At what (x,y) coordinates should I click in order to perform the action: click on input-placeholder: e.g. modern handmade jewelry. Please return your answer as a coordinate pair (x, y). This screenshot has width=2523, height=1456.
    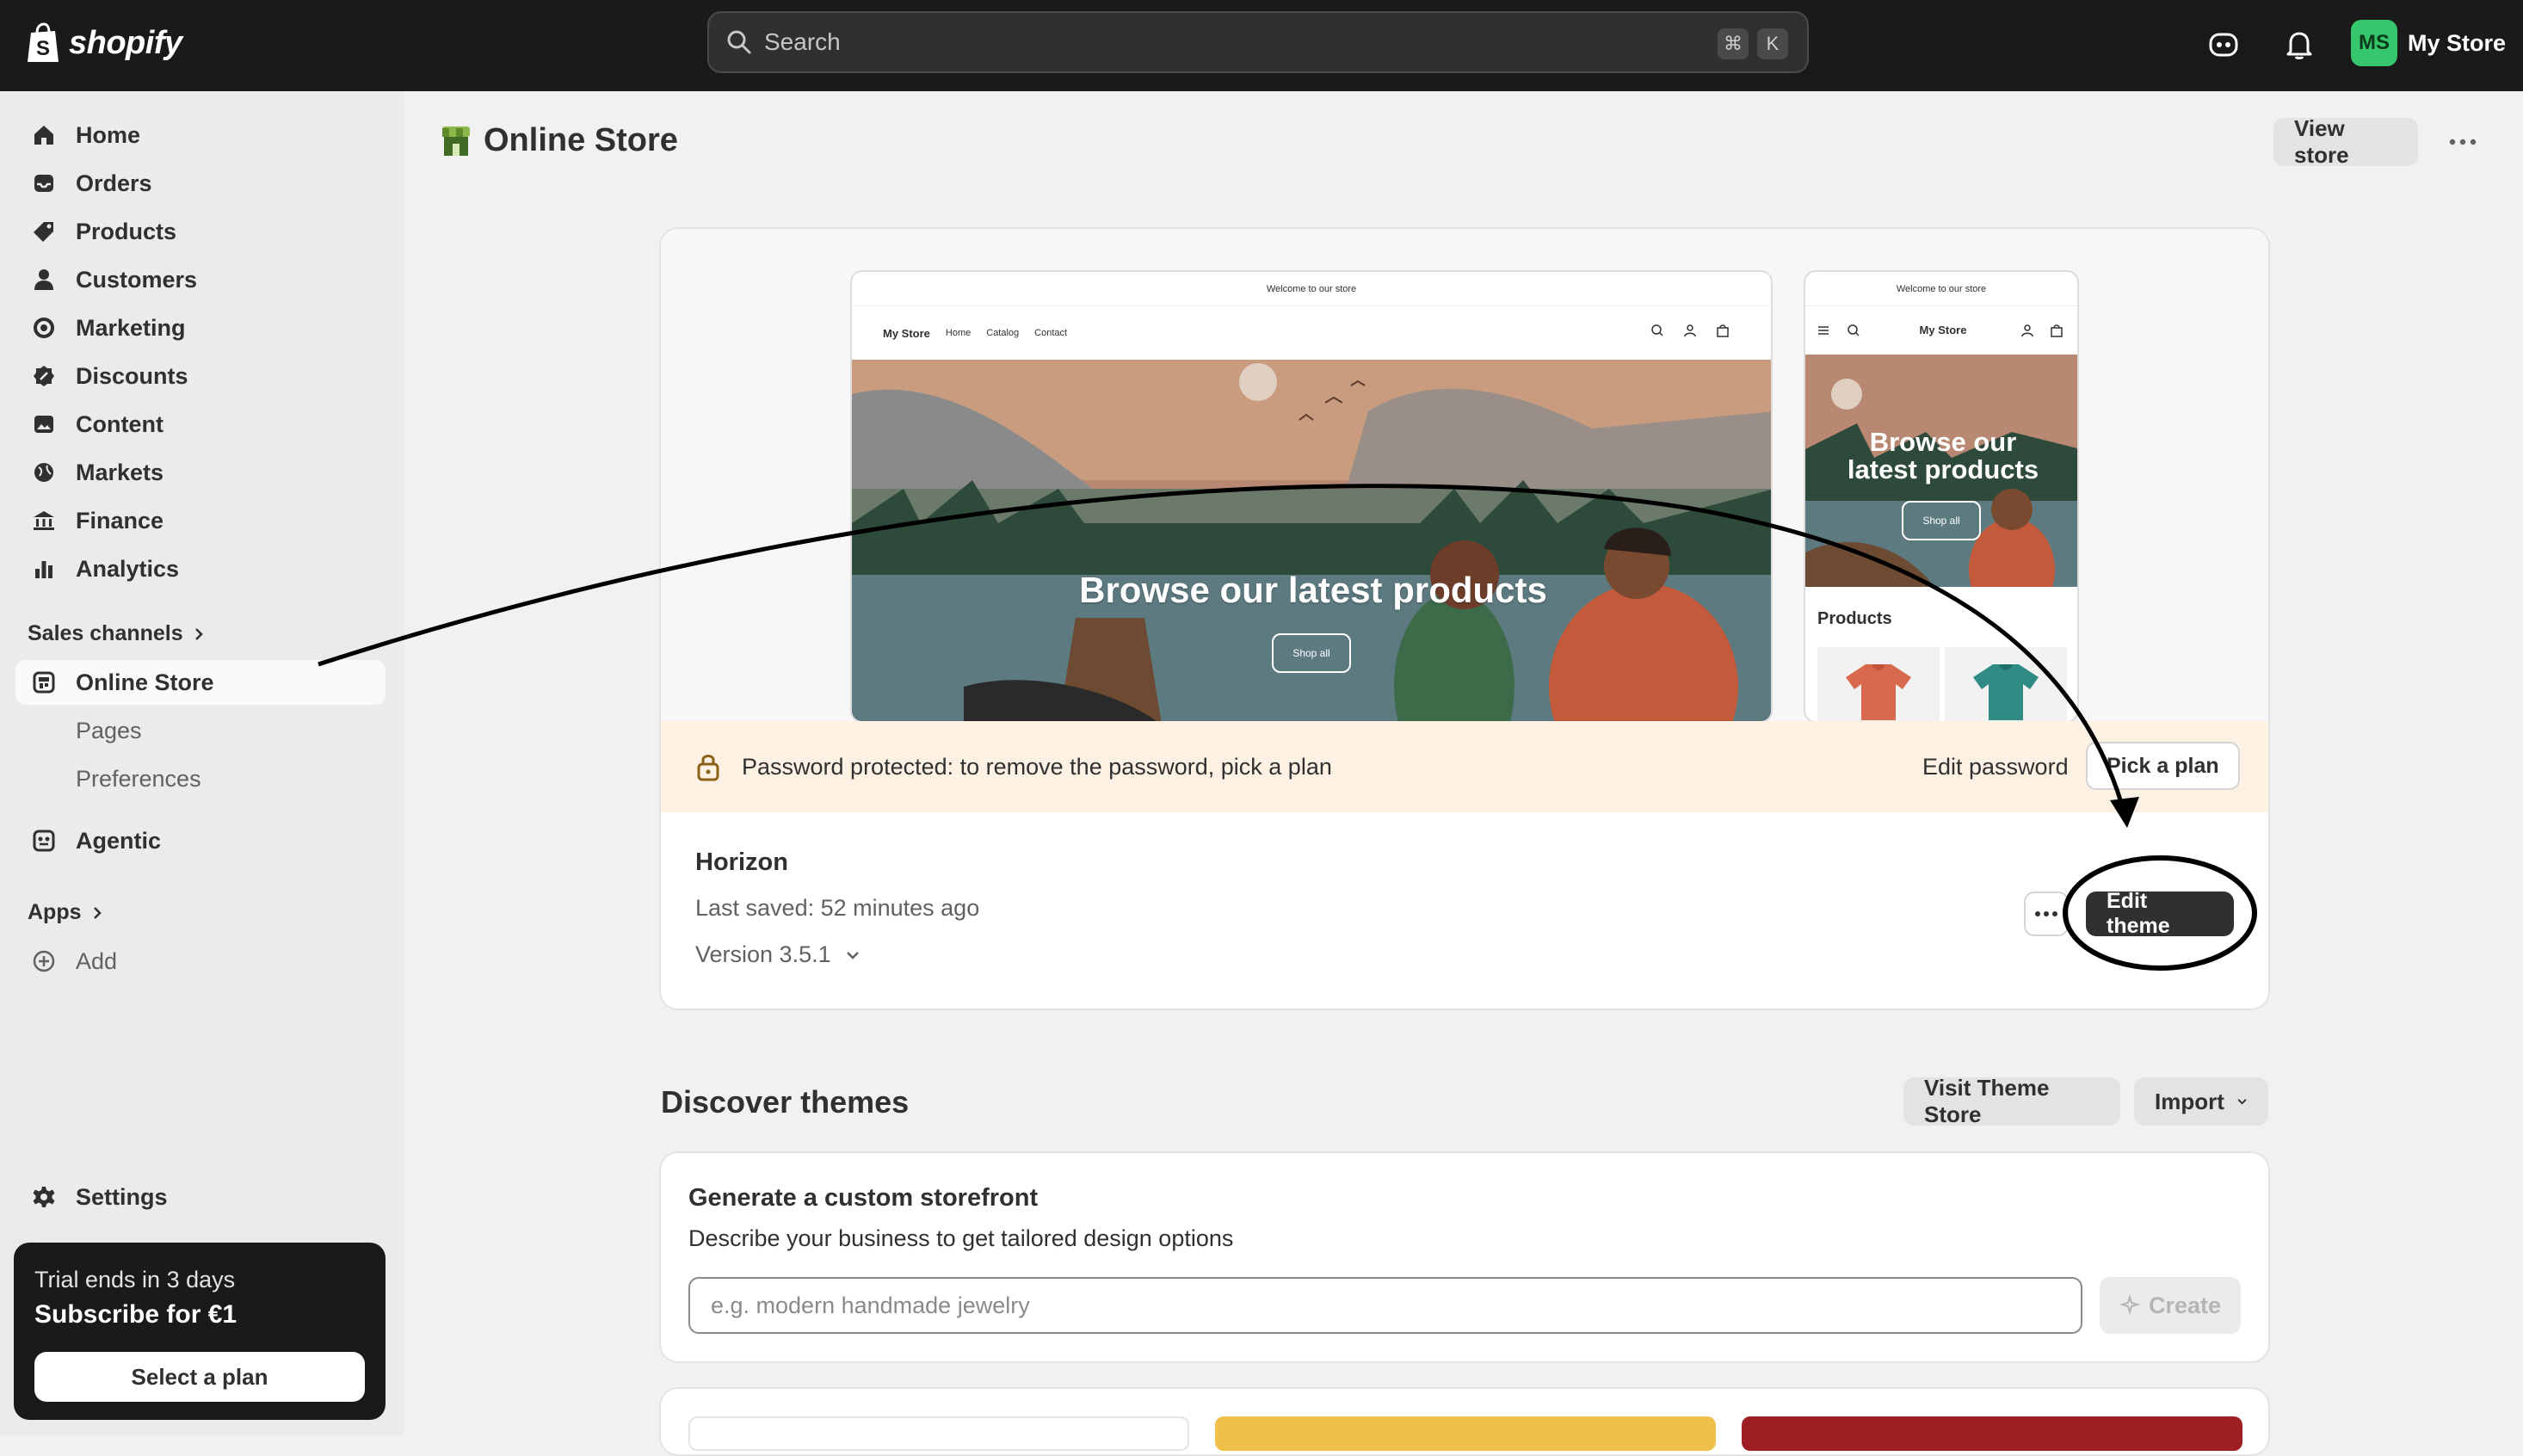
    Looking at the image, I should click on (870, 1305).